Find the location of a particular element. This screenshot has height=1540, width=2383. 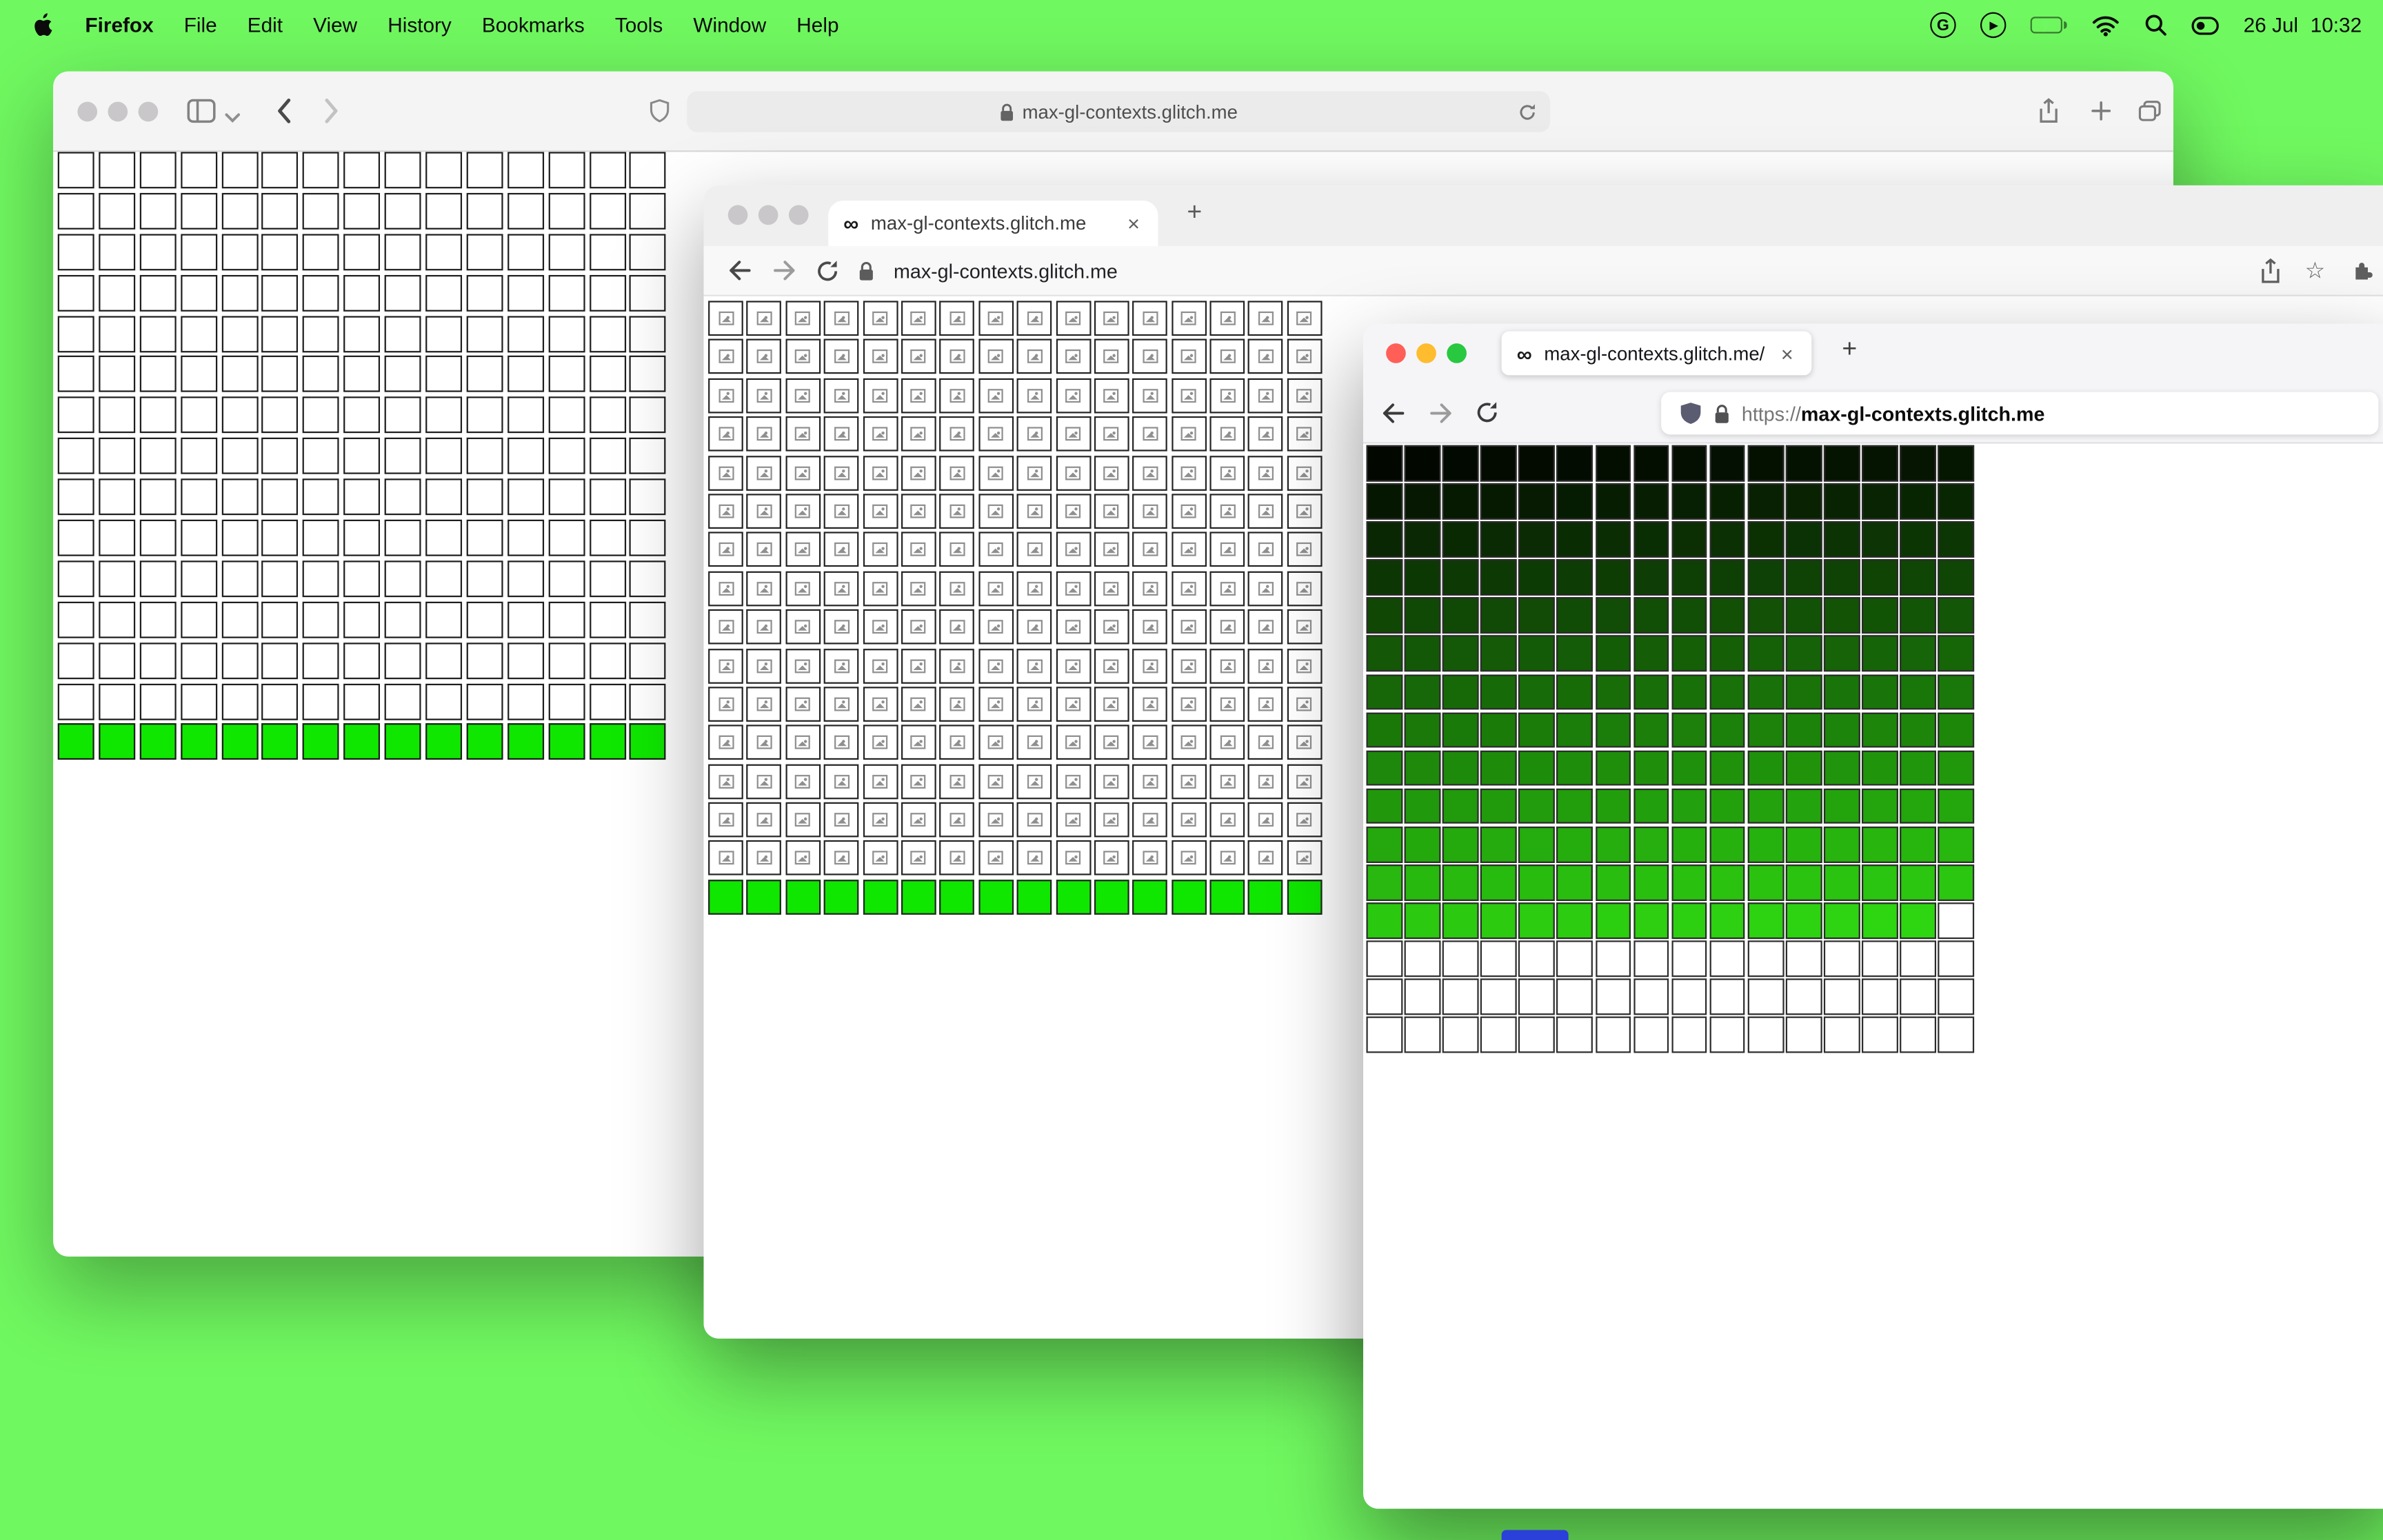

menubar-app-name: Firefox is located at coordinates (119, 26).